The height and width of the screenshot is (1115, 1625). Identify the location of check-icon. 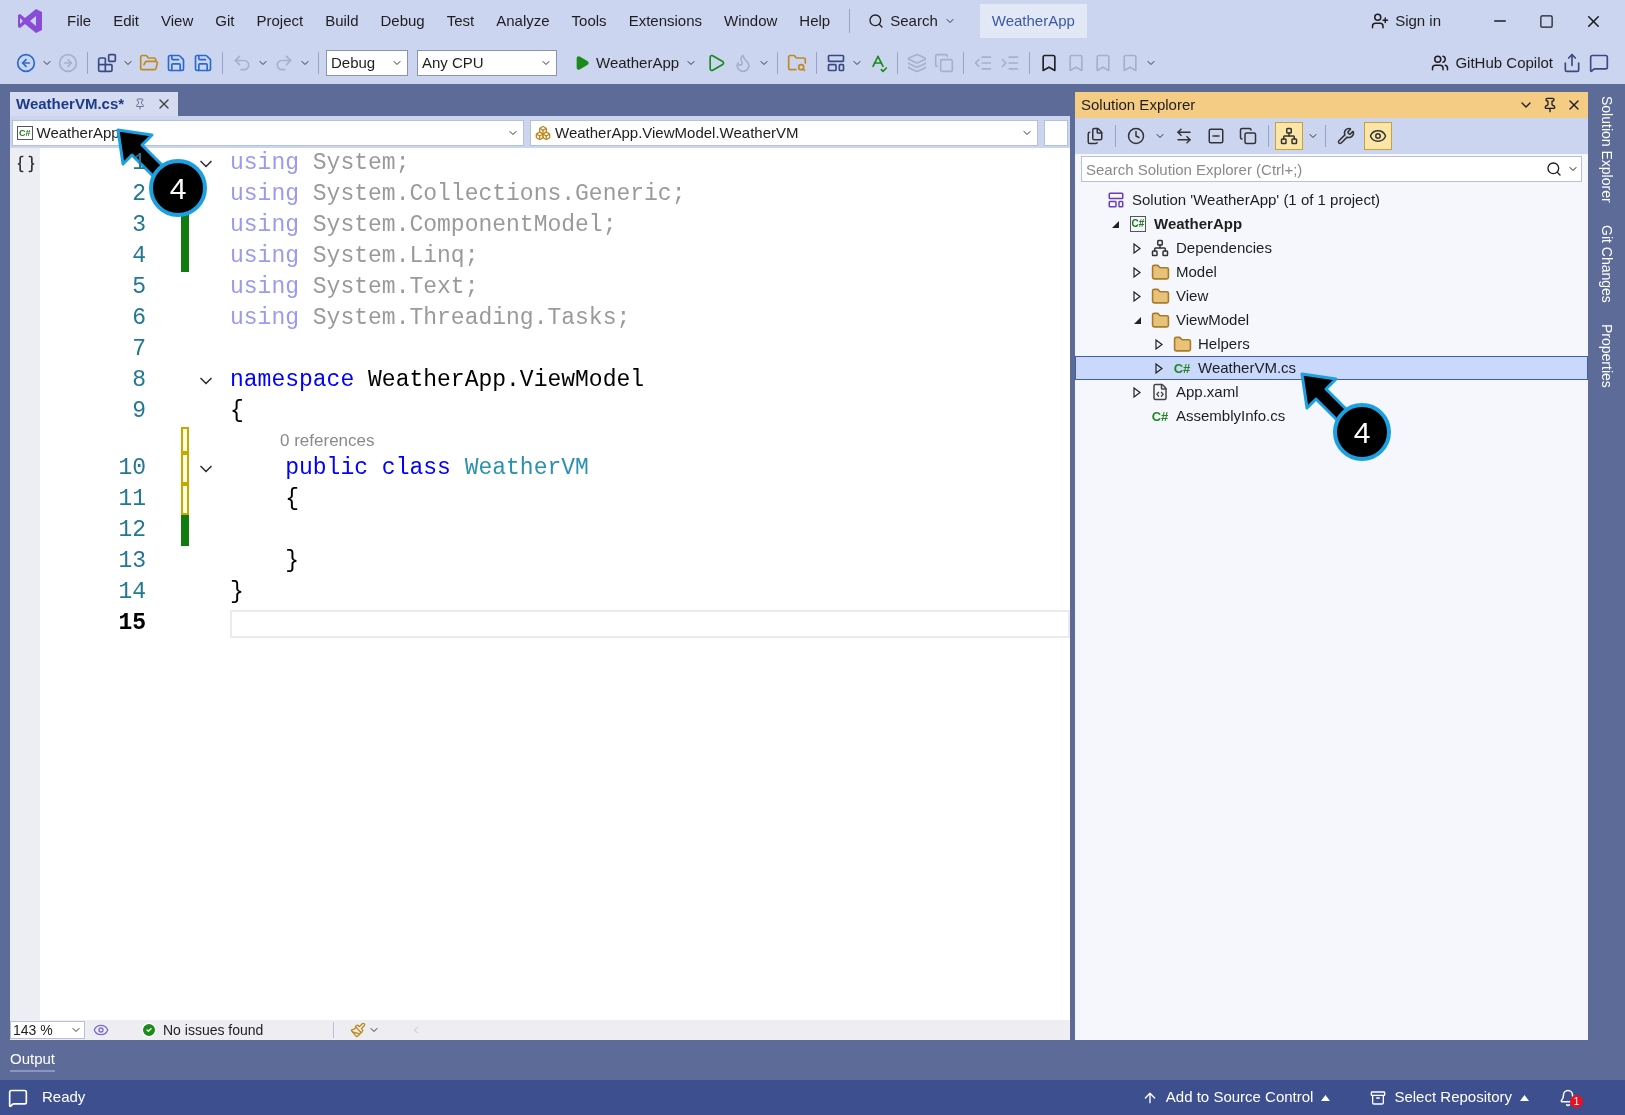
(149, 1030).